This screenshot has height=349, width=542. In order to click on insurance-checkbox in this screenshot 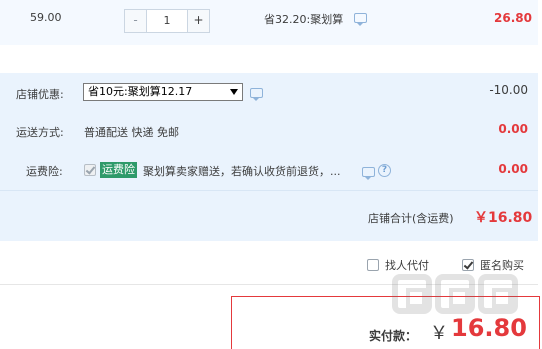, I will do `click(90, 170)`.